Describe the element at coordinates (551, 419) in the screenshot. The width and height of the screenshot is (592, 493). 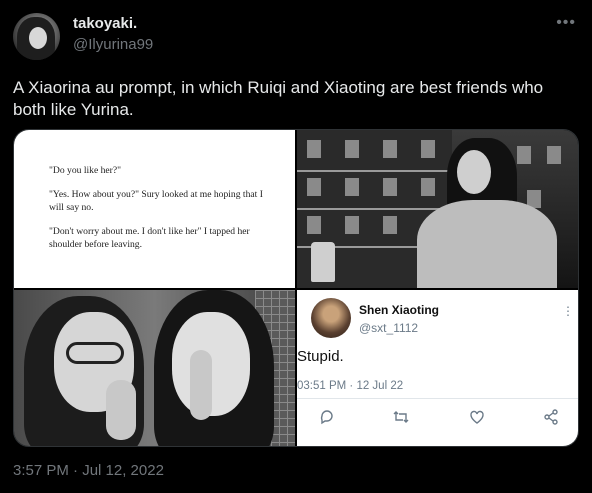
I see `share-icon` at that location.